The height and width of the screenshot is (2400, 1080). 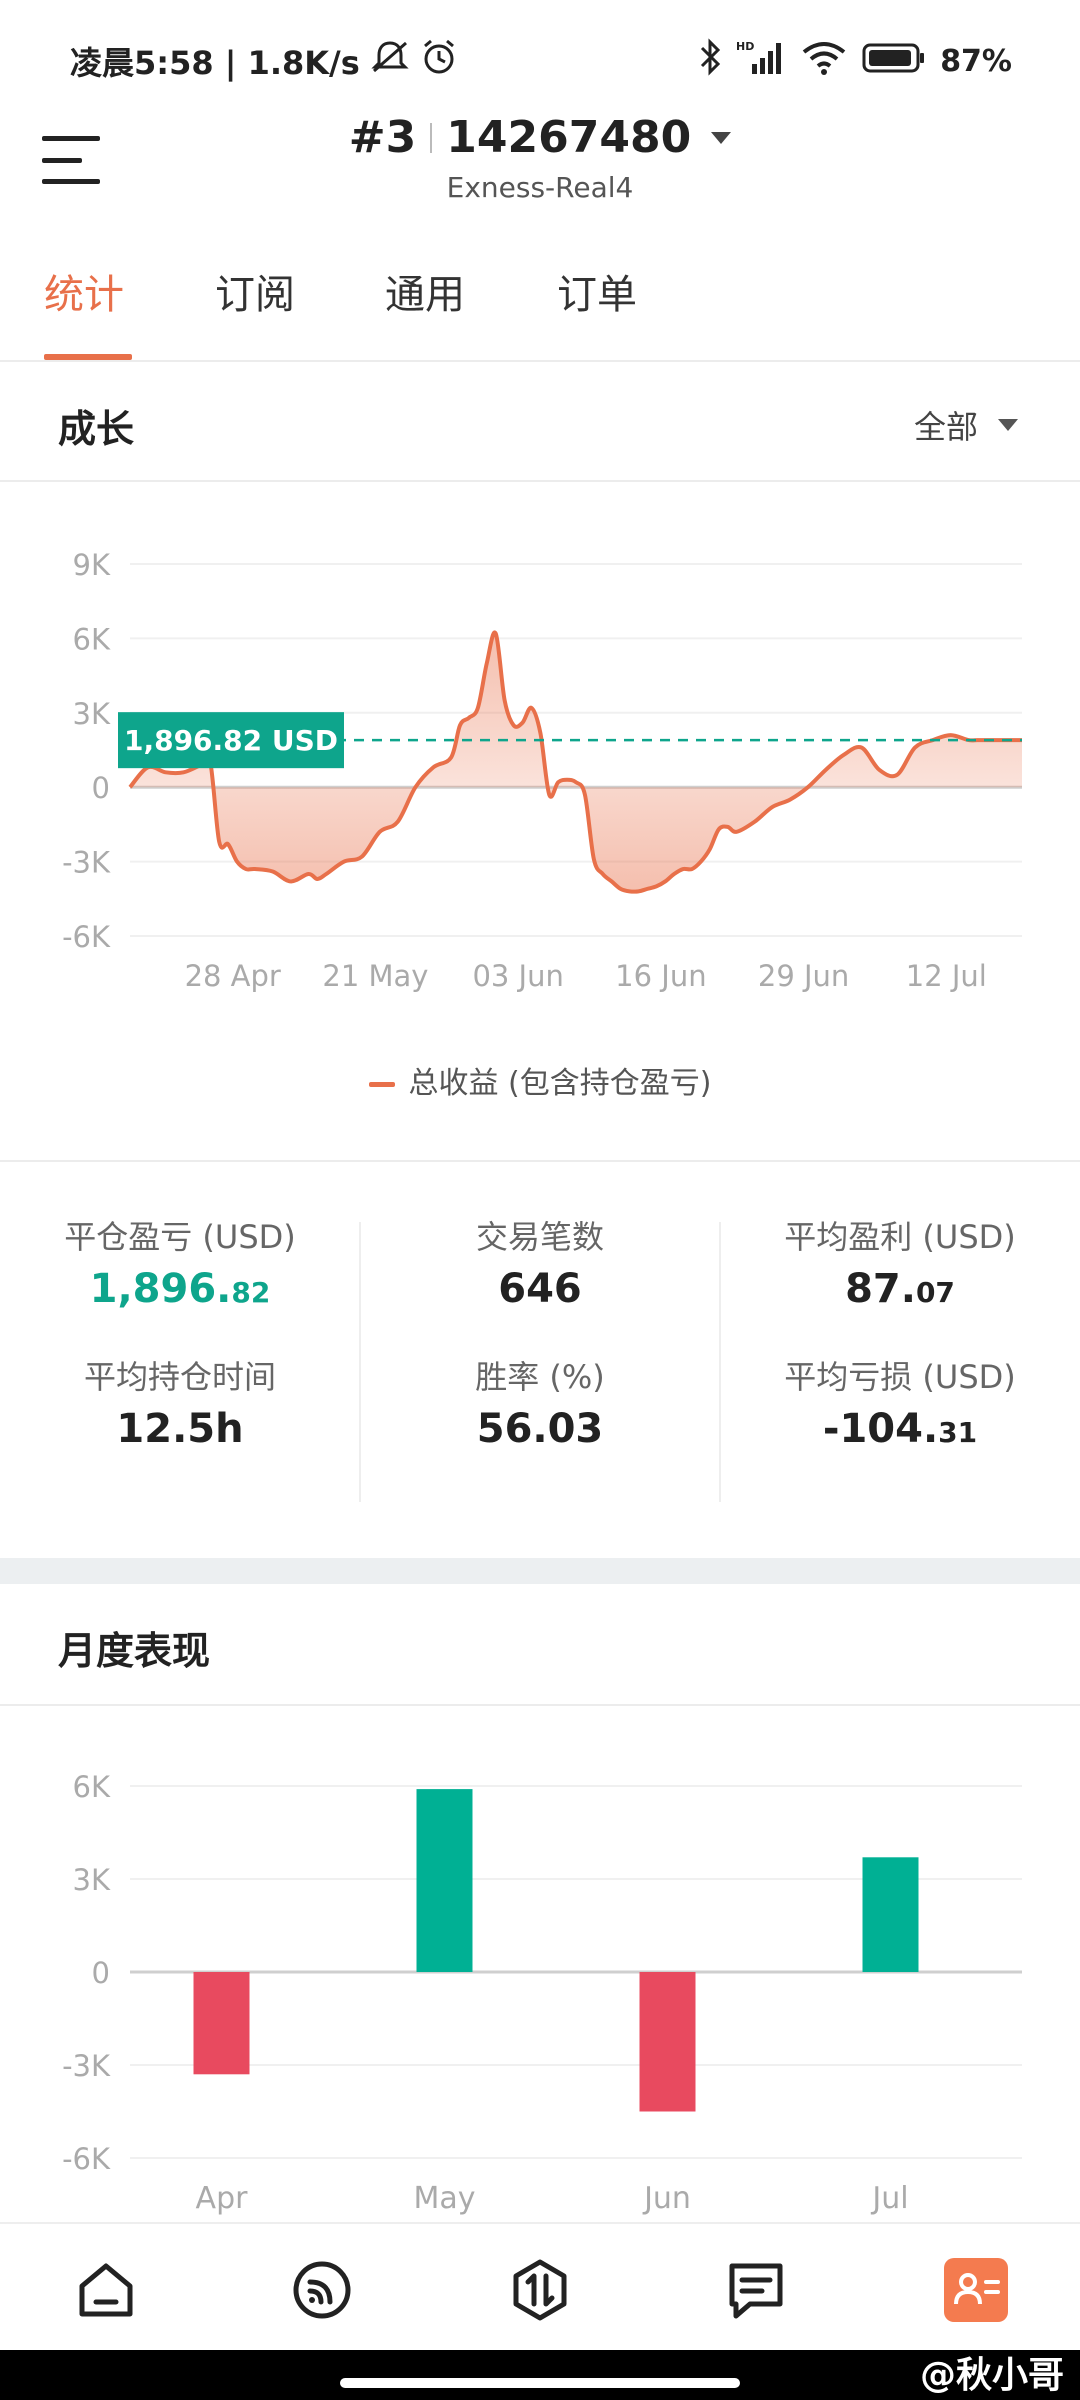 What do you see at coordinates (597, 291) in the screenshot?
I see `tab-orders: 订单` at bounding box center [597, 291].